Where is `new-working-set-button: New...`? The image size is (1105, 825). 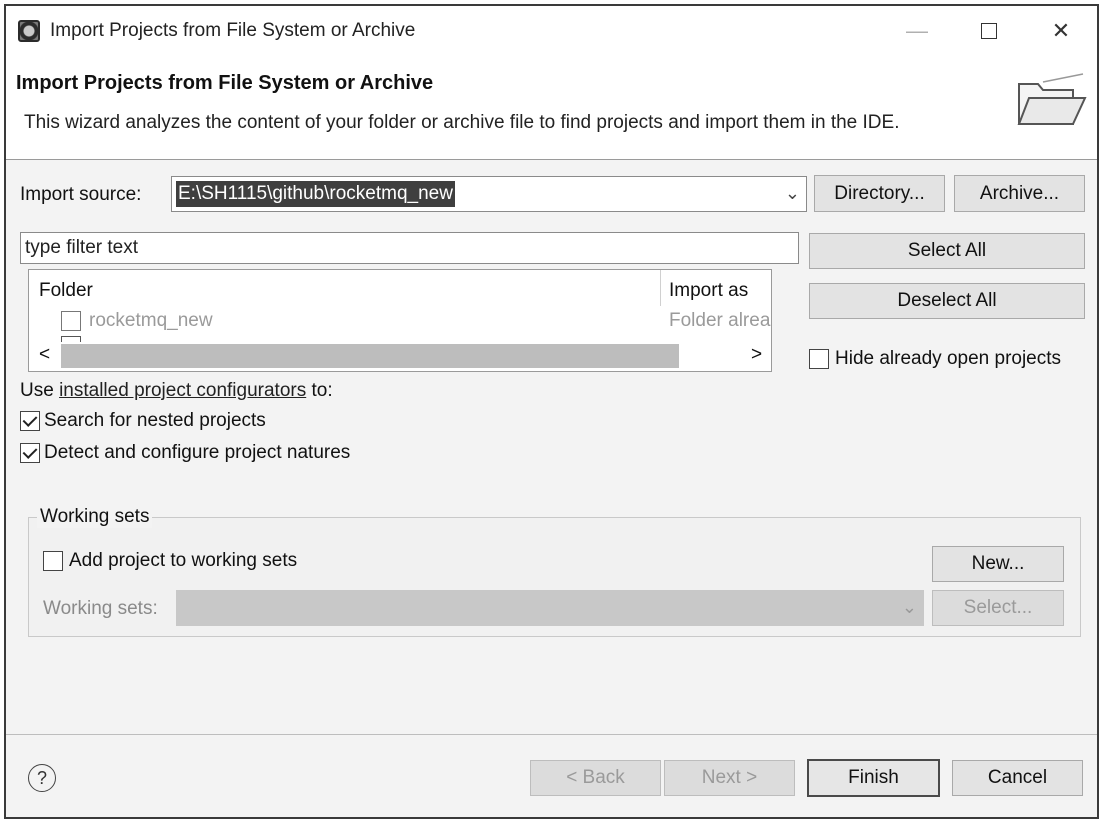 new-working-set-button: New... is located at coordinates (998, 564).